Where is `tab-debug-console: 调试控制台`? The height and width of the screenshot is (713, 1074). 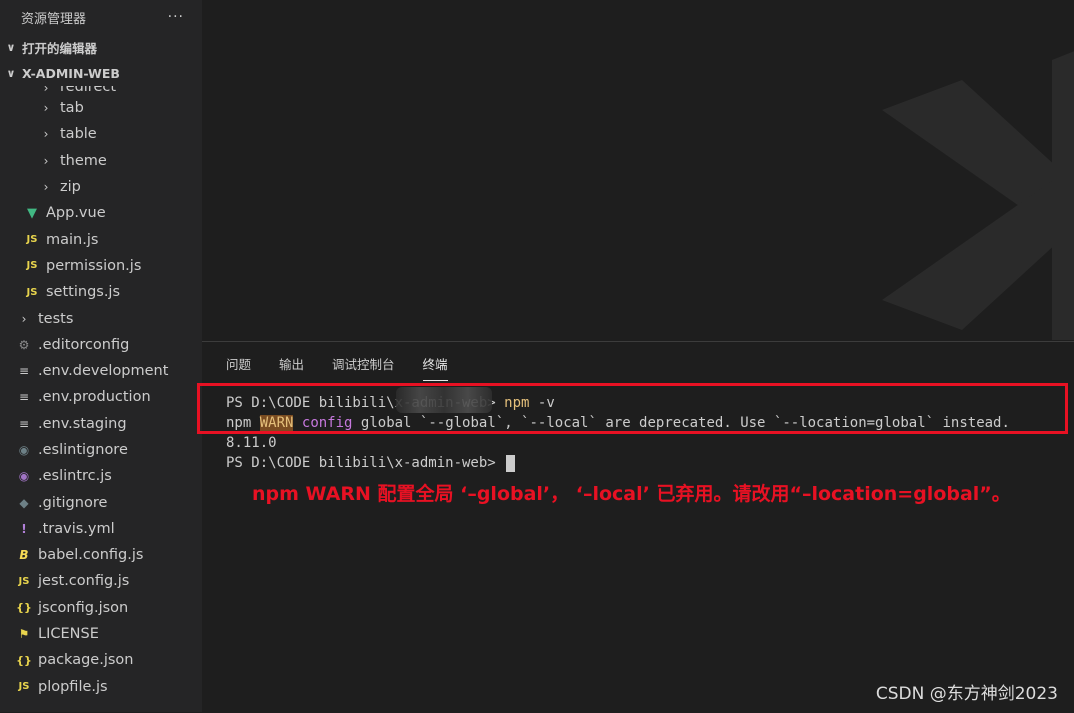 tab-debug-console: 调试控制台 is located at coordinates (363, 368).